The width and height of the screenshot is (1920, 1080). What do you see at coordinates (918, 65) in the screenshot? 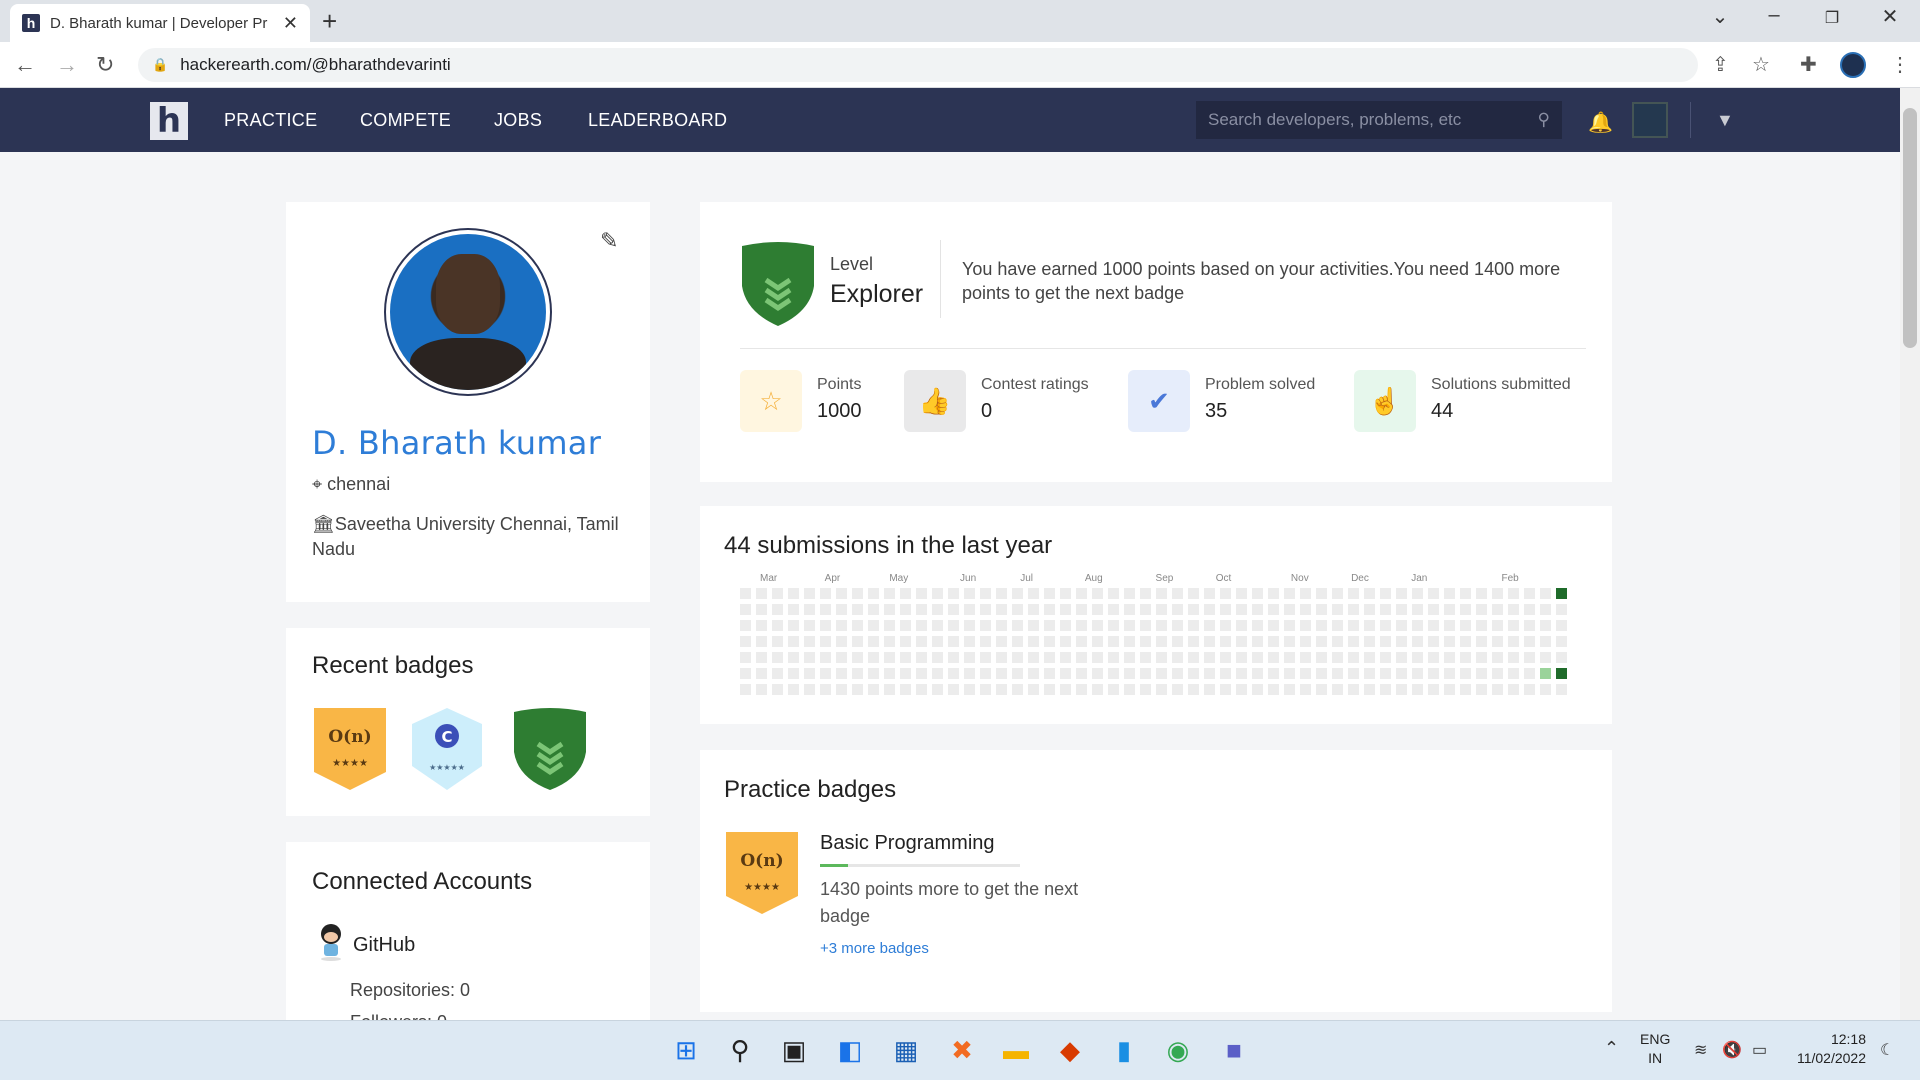
I see `url-field: 🔒 hackerearth.com/@bharathdevarinti` at bounding box center [918, 65].